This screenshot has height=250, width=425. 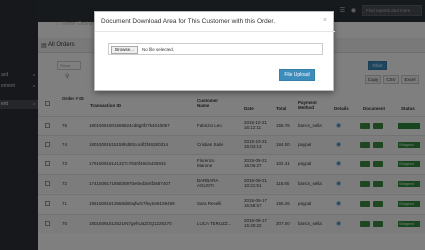 What do you see at coordinates (297, 75) in the screenshot?
I see `file-upload-button: File Upload` at bounding box center [297, 75].